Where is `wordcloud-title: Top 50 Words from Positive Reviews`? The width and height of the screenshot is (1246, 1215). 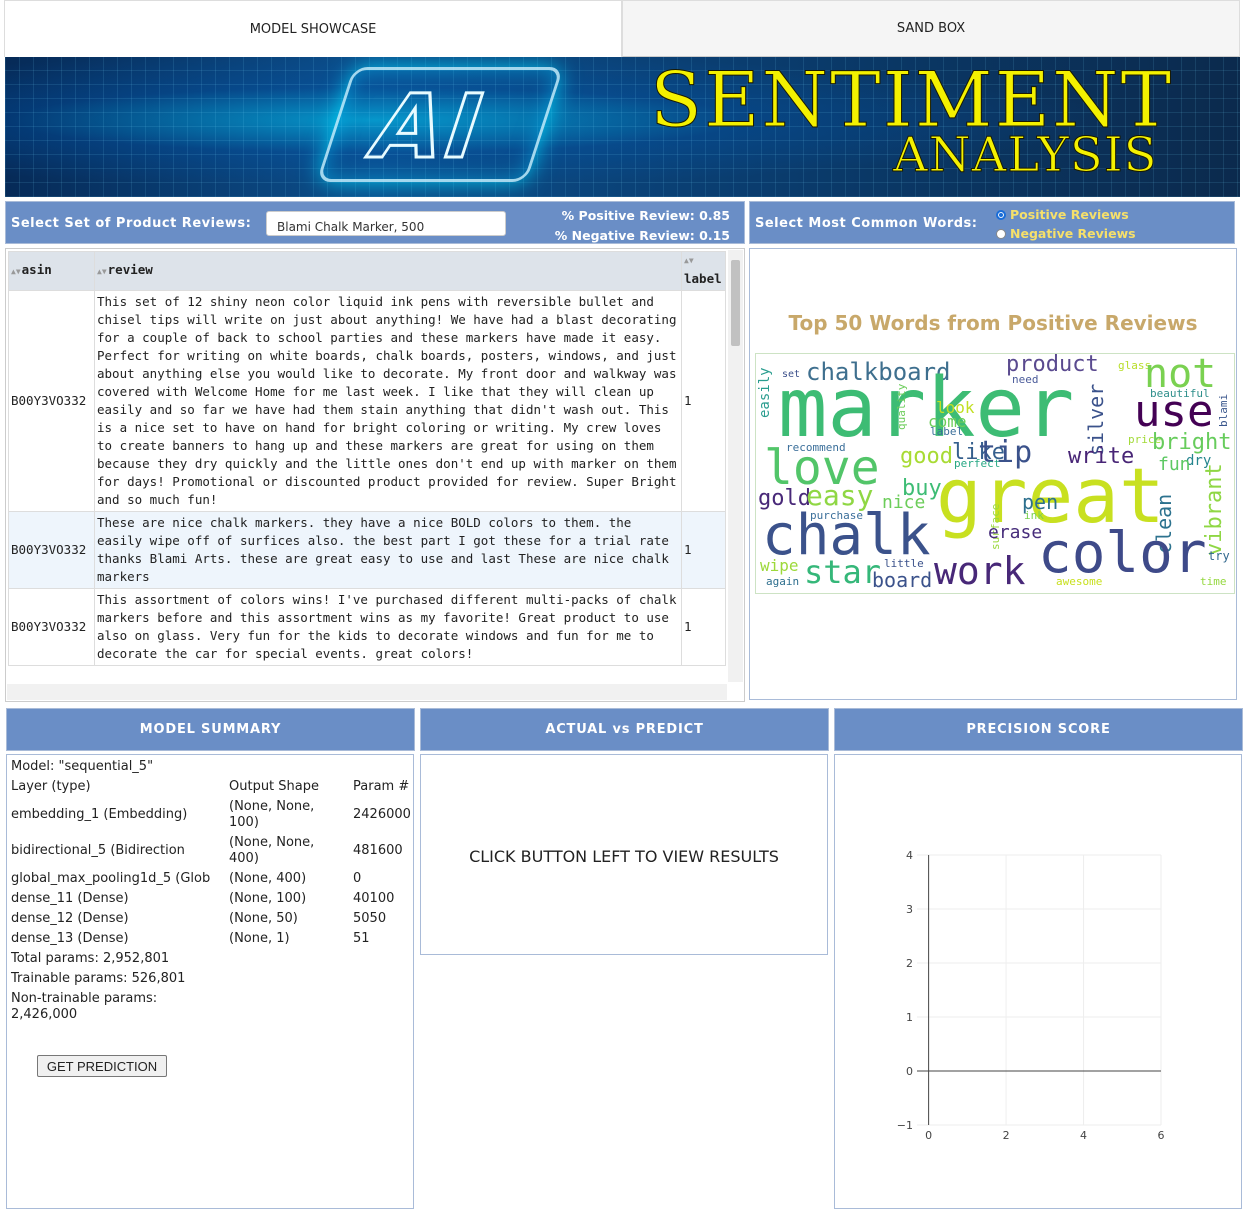 wordcloud-title: Top 50 Words from Positive Reviews is located at coordinates (993, 323).